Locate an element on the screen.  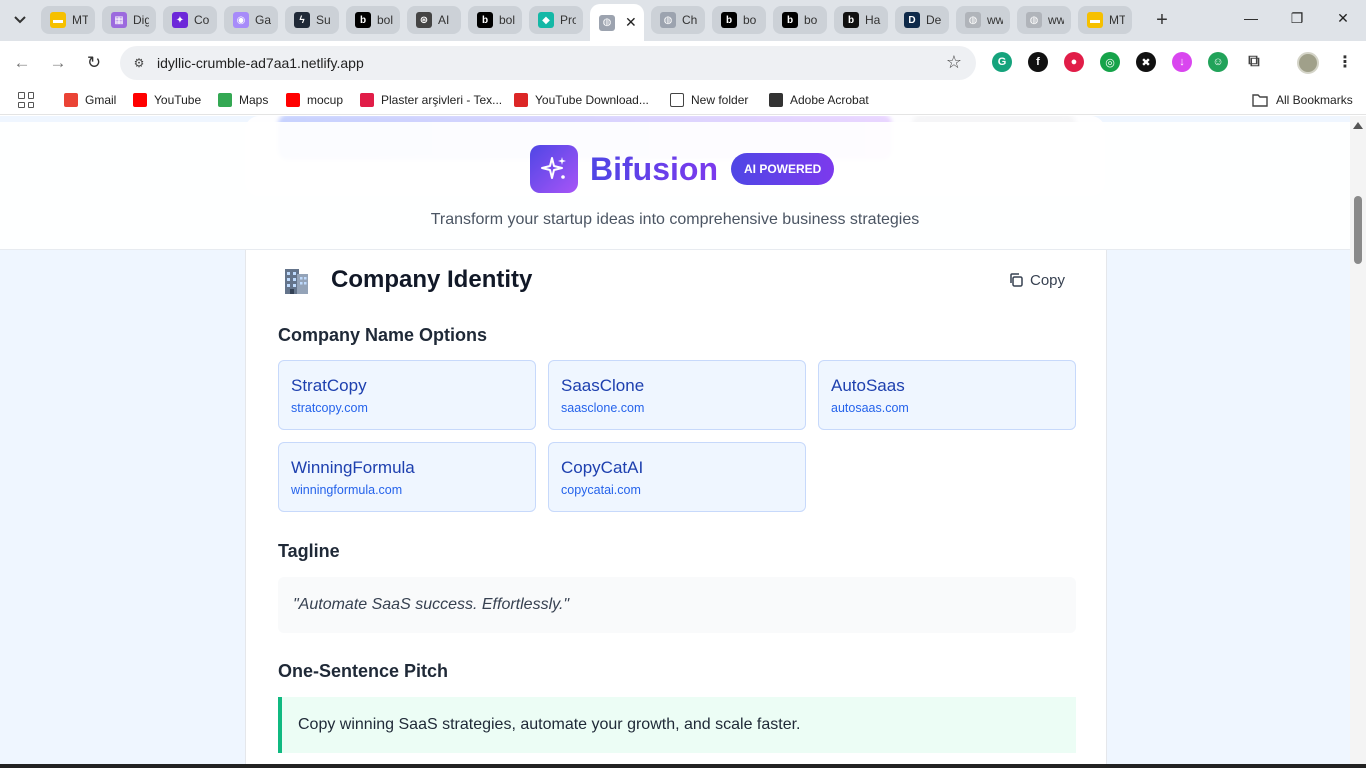
address-bar: ⚙ idyllic-crumble-ad7aa1.netlify.app ☆ is located at coordinates (548, 63).